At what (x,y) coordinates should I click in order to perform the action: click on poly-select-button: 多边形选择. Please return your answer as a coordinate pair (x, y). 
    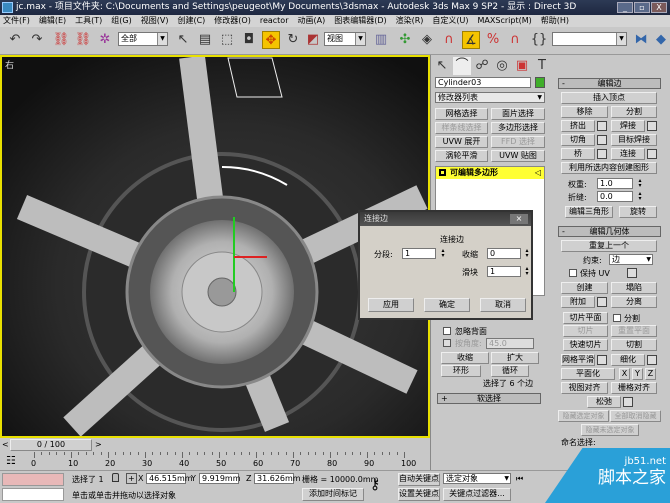
    Looking at the image, I should click on (518, 128).